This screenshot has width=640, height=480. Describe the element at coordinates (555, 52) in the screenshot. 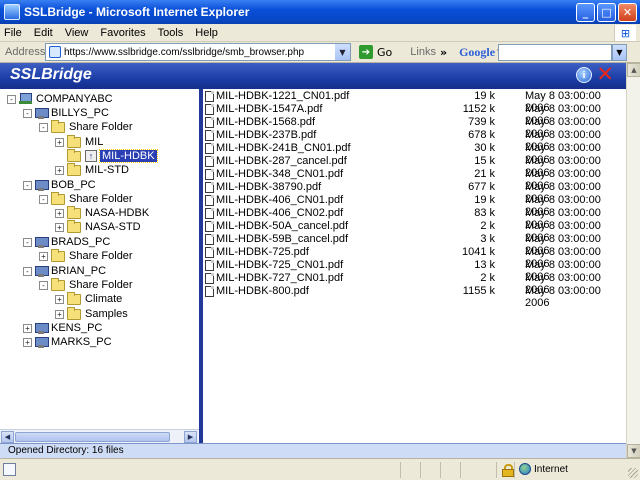

I see `google-search-input-box` at that location.